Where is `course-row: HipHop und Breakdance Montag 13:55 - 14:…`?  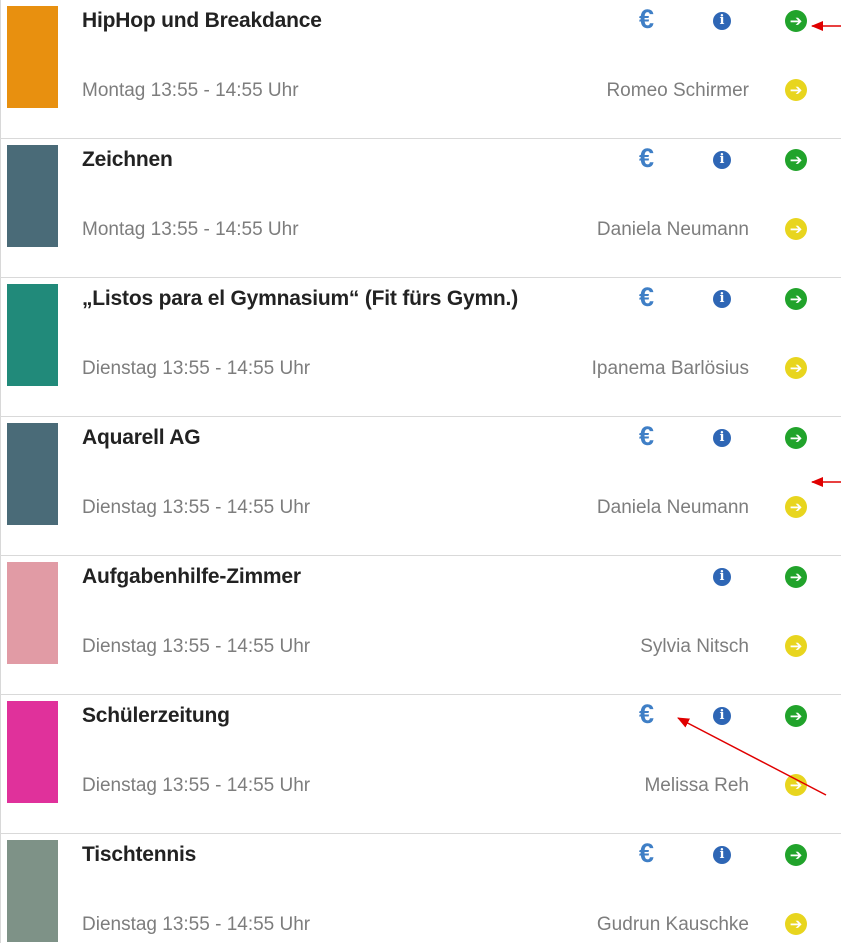 course-row: HipHop und Breakdance Montag 13:55 - 14:… is located at coordinates (420, 69).